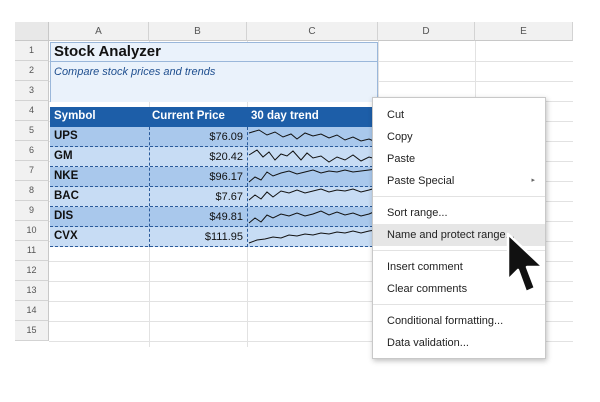 The height and width of the screenshot is (402, 600). I want to click on row-header-13: 13, so click(32, 291).